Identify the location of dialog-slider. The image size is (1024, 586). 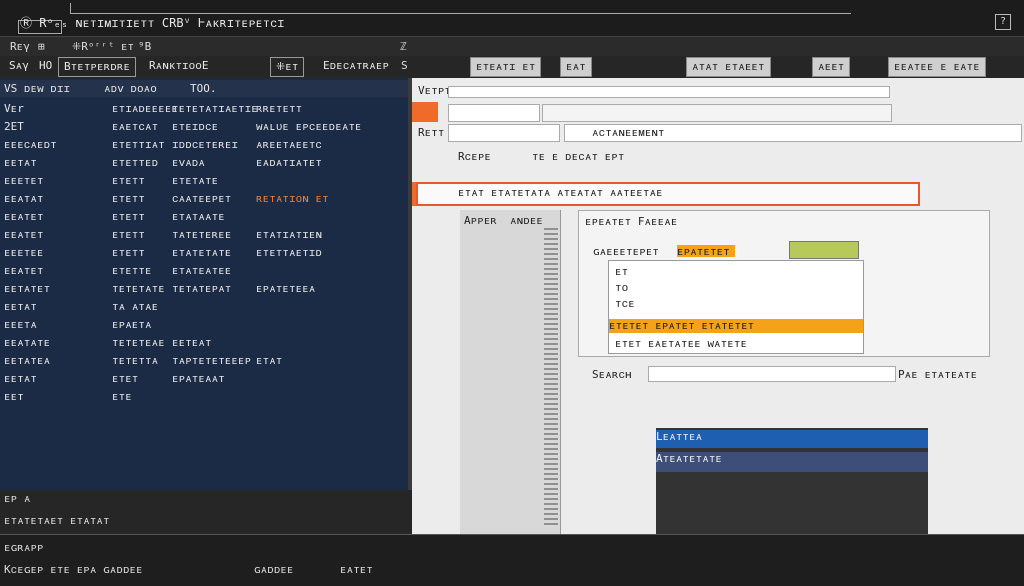
(824, 250).